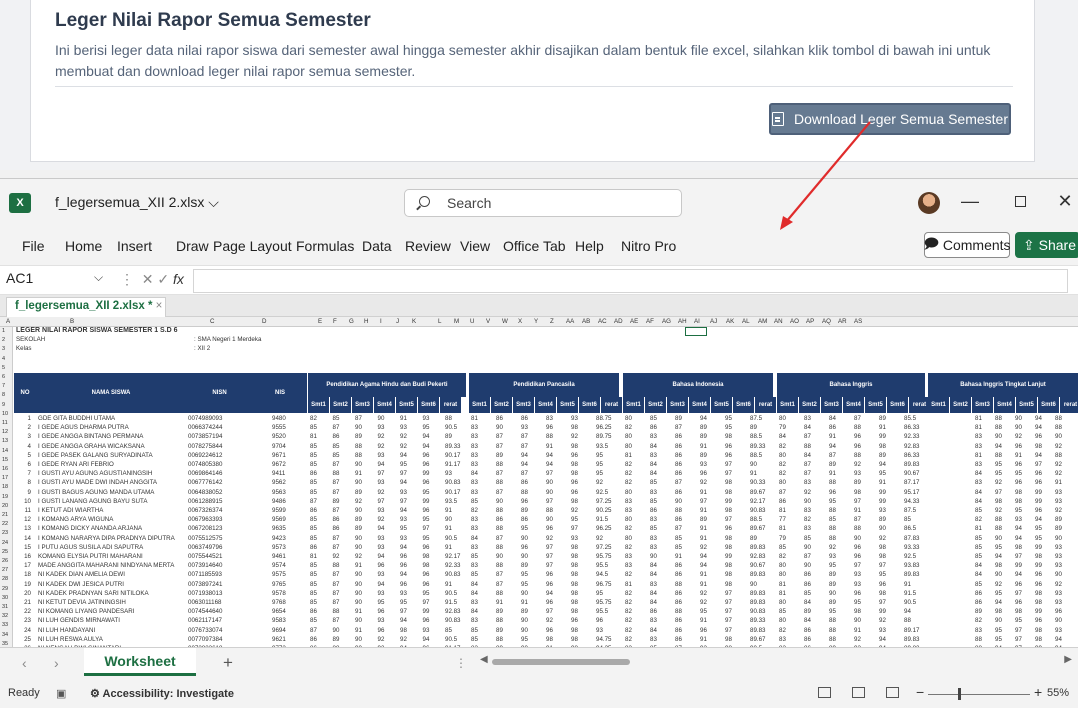  I want to click on close-button: ✕, so click(1064, 201).